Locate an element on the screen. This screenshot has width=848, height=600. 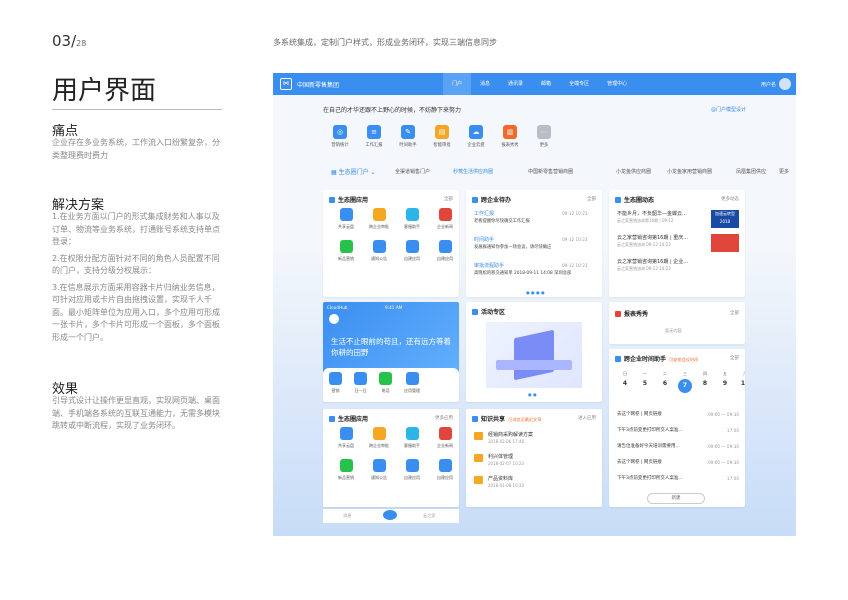
knowledge-item: 经销商采购解读方案 2018-02-06 17:48 is located at coordinates (510, 437).